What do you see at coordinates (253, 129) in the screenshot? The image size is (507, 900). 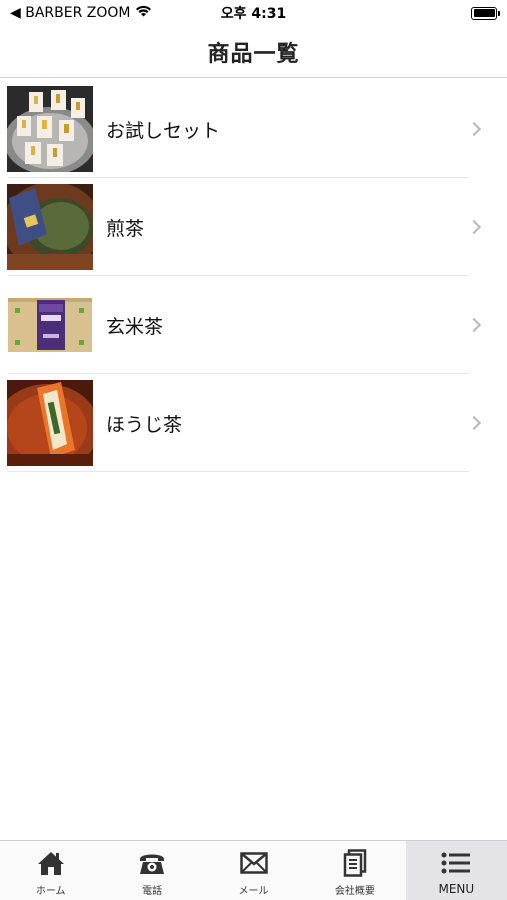 I see `product-item-trial-set: お試しセット` at bounding box center [253, 129].